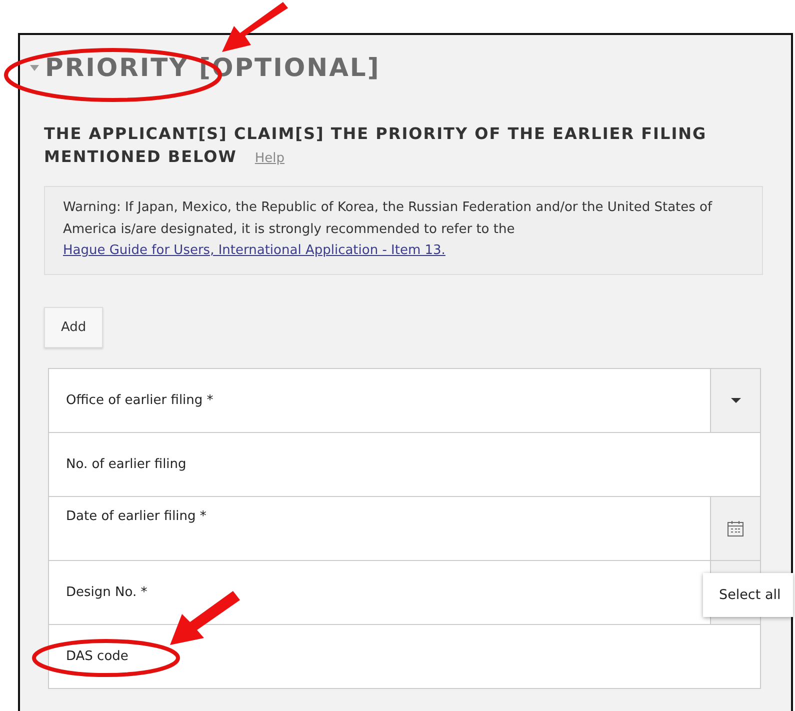 Image resolution: width=795 pixels, height=711 pixels. I want to click on input-field: DAS code, so click(404, 656).